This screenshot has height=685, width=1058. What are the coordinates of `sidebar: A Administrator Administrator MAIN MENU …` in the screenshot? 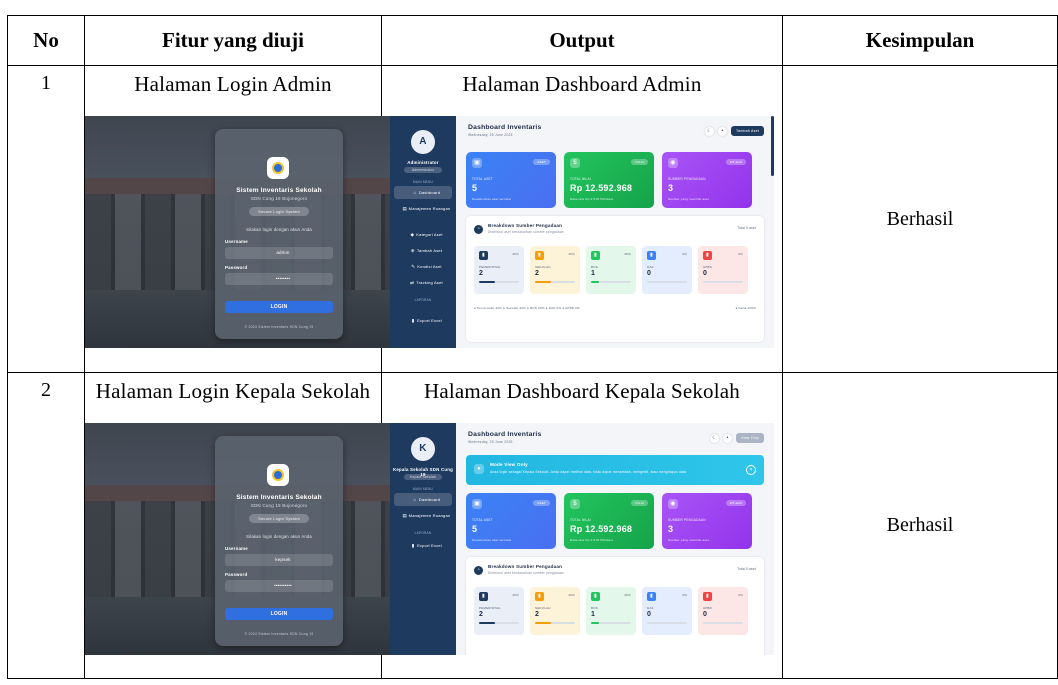 It's located at (423, 232).